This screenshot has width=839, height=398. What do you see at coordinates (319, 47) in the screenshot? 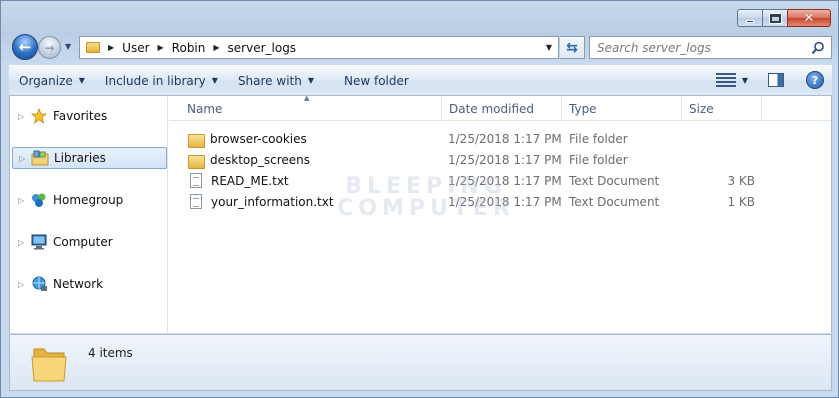
I see `address-bar: ▶ User ▶ Robin ▶ server_logs ▼` at bounding box center [319, 47].